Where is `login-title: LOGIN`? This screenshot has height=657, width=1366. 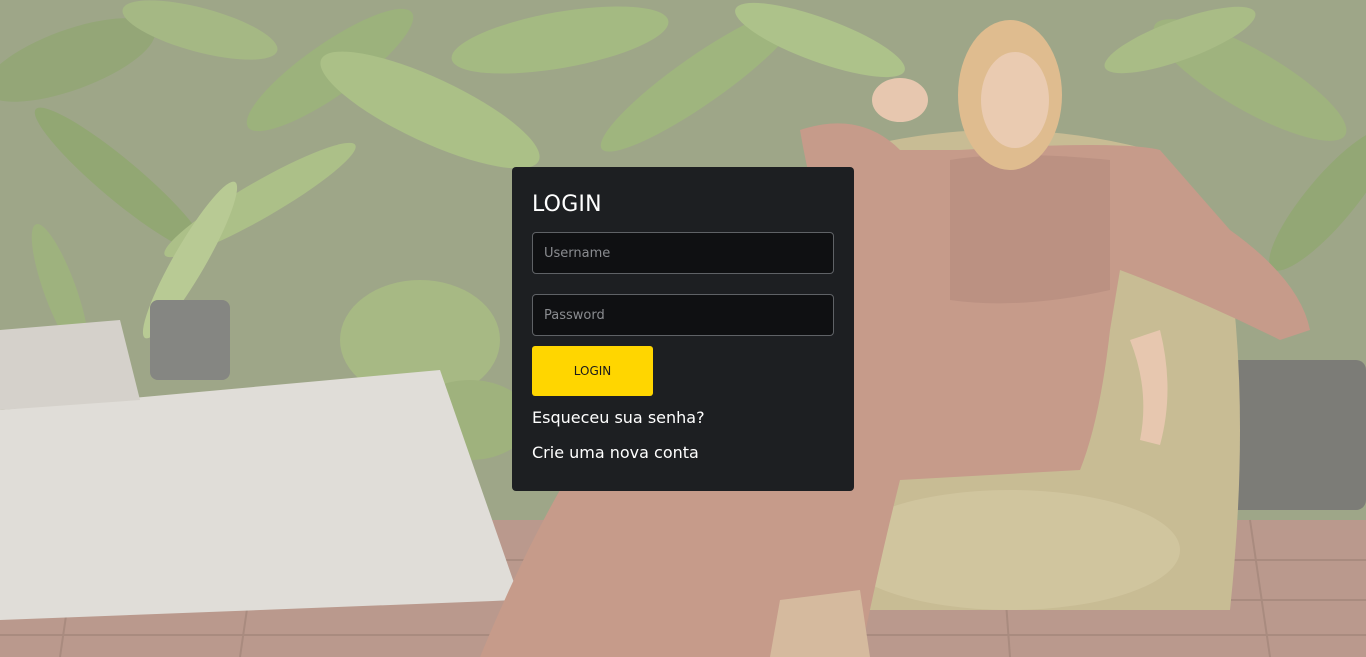
login-title: LOGIN is located at coordinates (567, 204).